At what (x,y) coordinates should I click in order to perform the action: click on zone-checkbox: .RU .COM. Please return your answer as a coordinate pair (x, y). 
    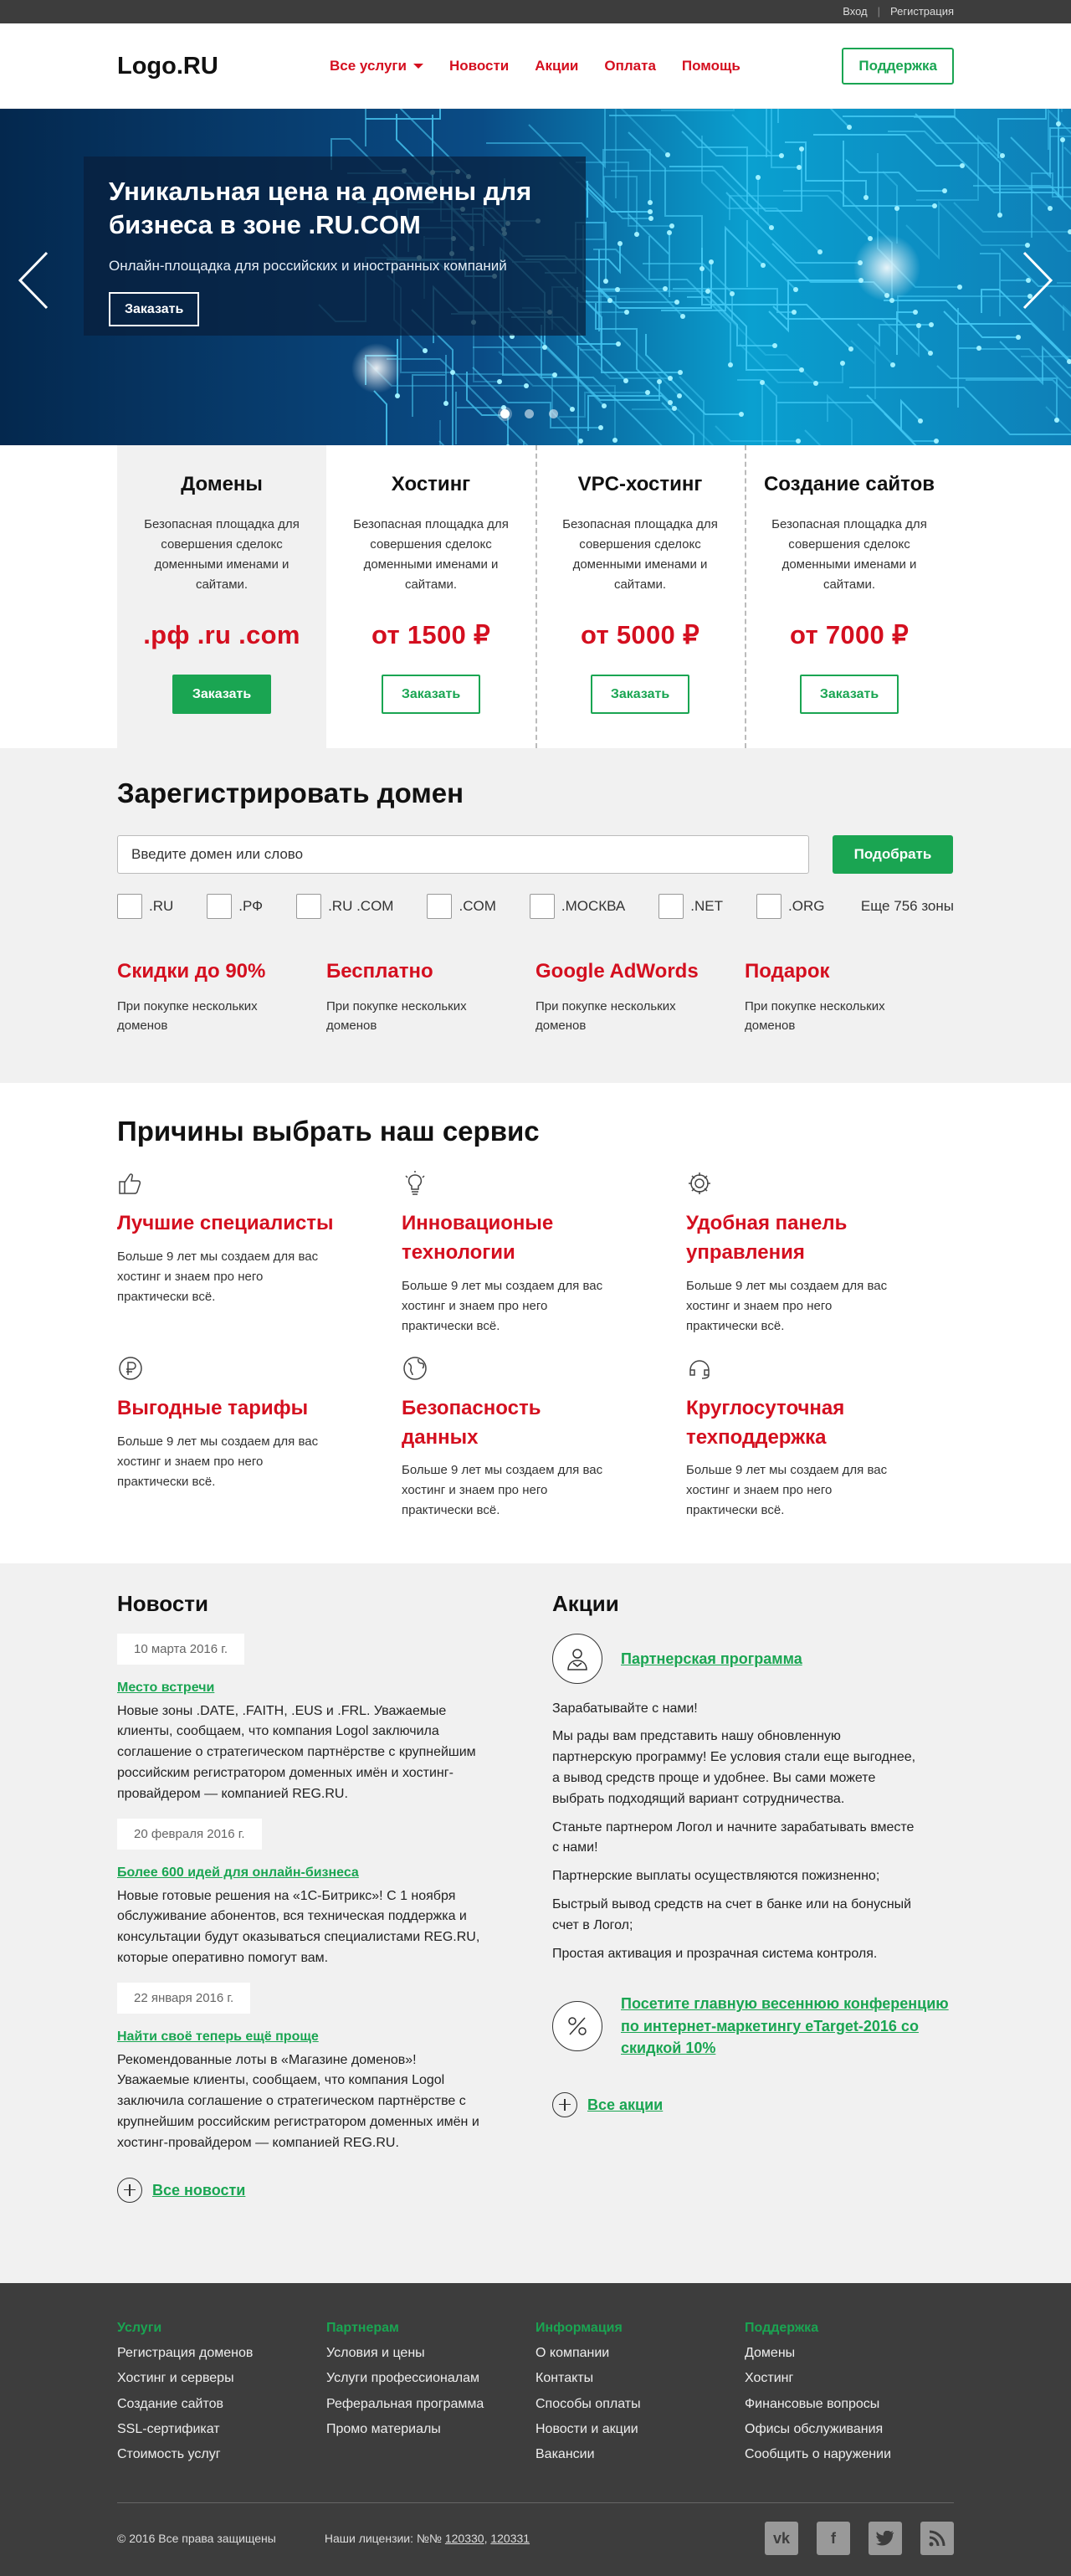
    Looking at the image, I should click on (345, 906).